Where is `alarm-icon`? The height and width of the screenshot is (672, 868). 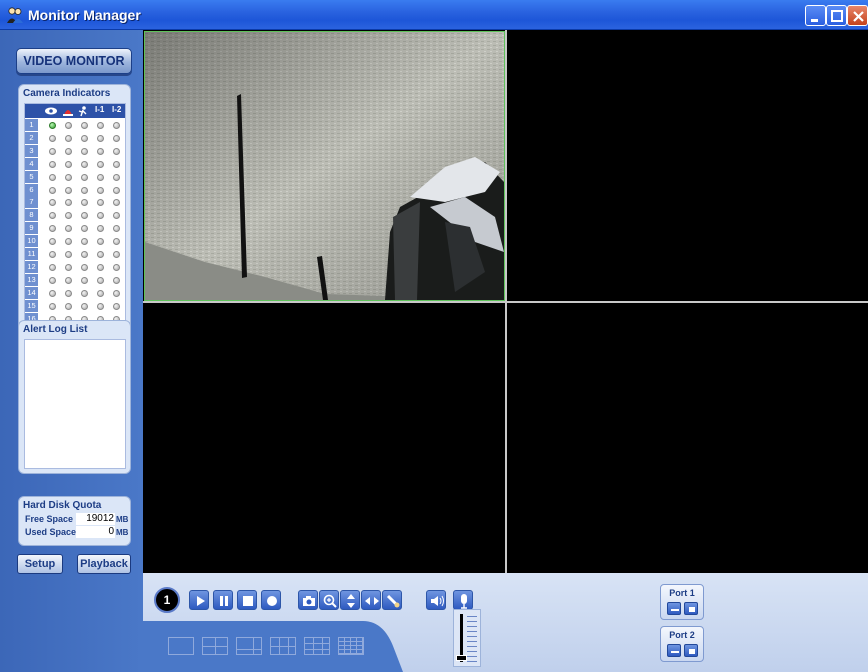 alarm-icon is located at coordinates (68, 113).